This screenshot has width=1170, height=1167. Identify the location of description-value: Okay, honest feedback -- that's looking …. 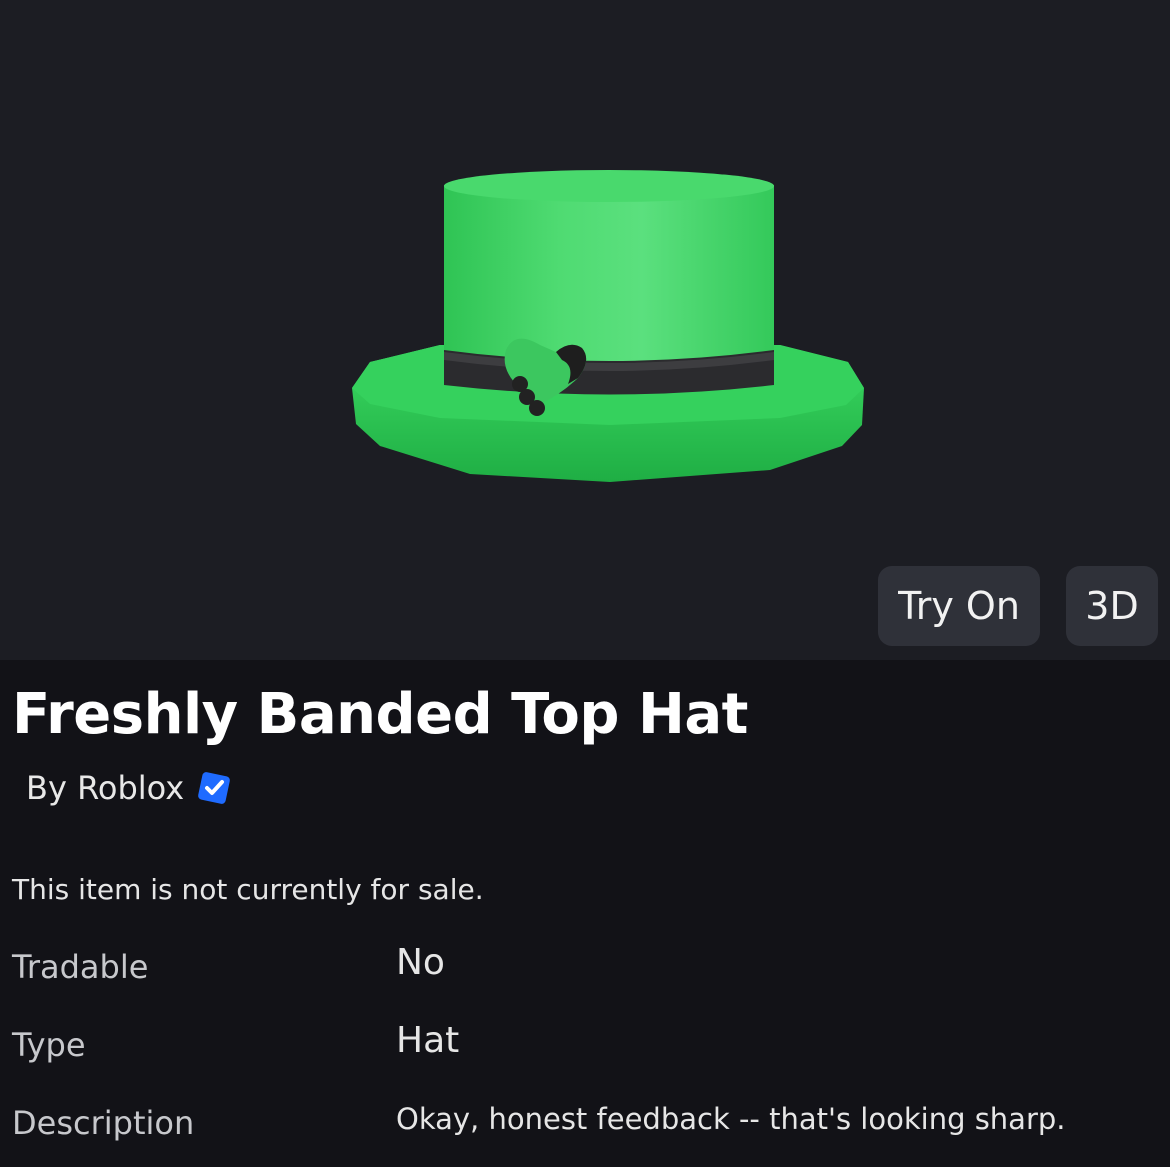
(731, 1119).